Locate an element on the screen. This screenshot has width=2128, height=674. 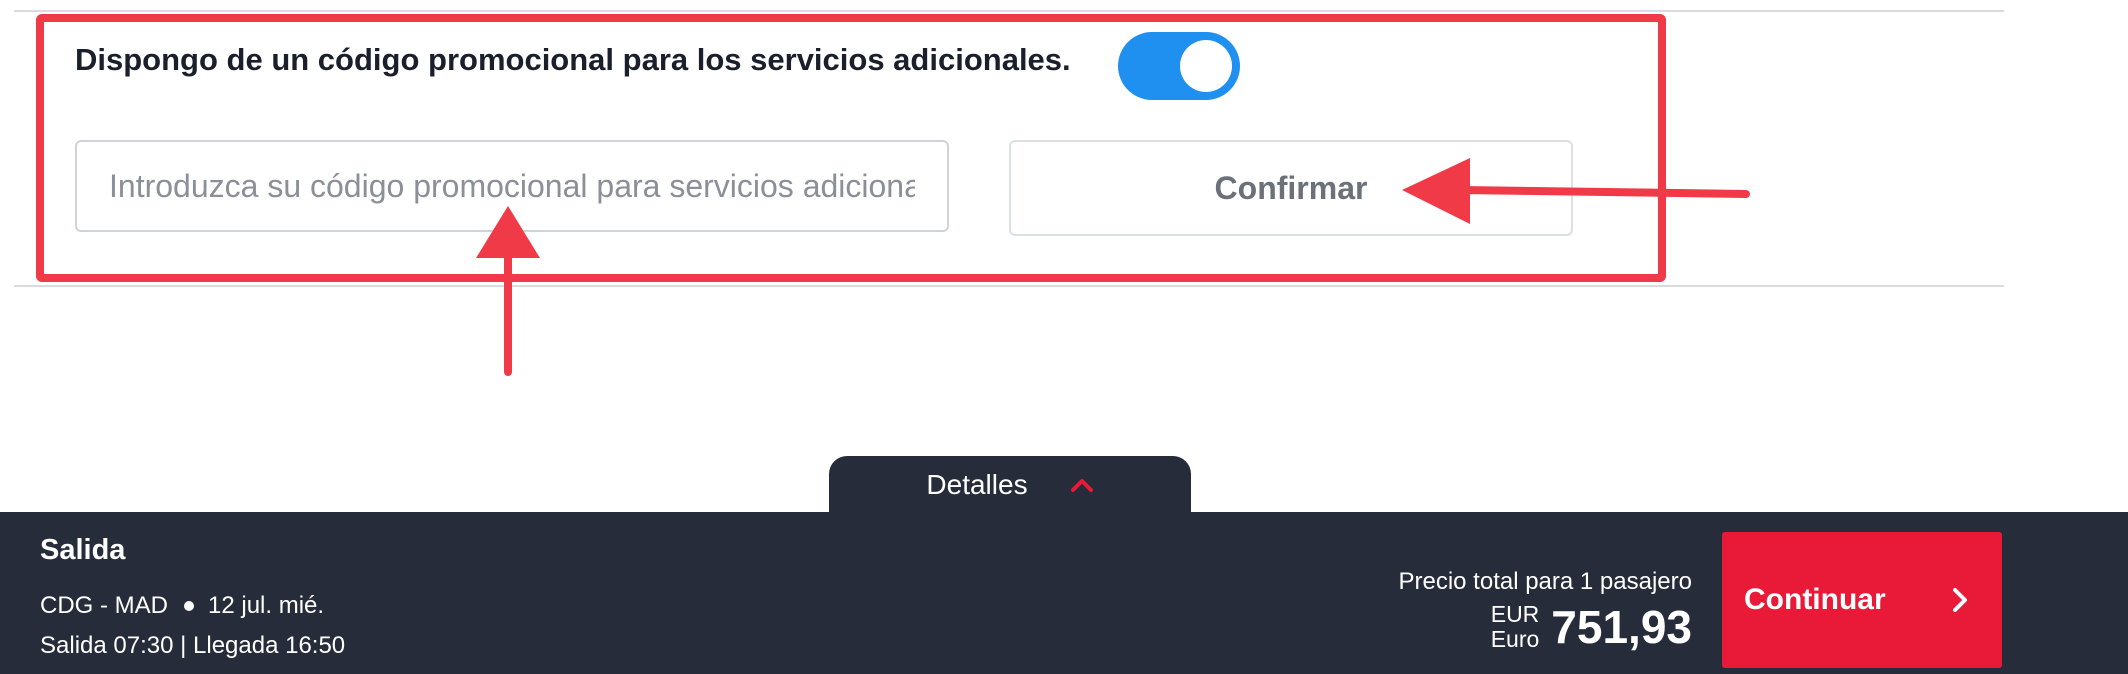
details-tab: Detalles is located at coordinates (1010, 485).